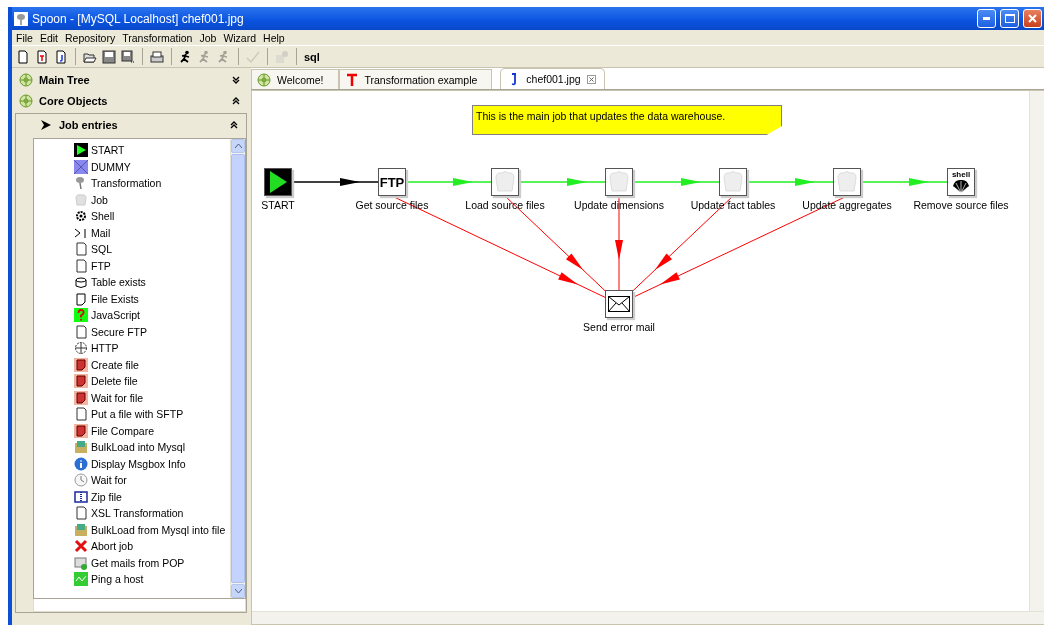 This screenshot has width=1044, height=625. I want to click on info-icon, so click(81, 463).